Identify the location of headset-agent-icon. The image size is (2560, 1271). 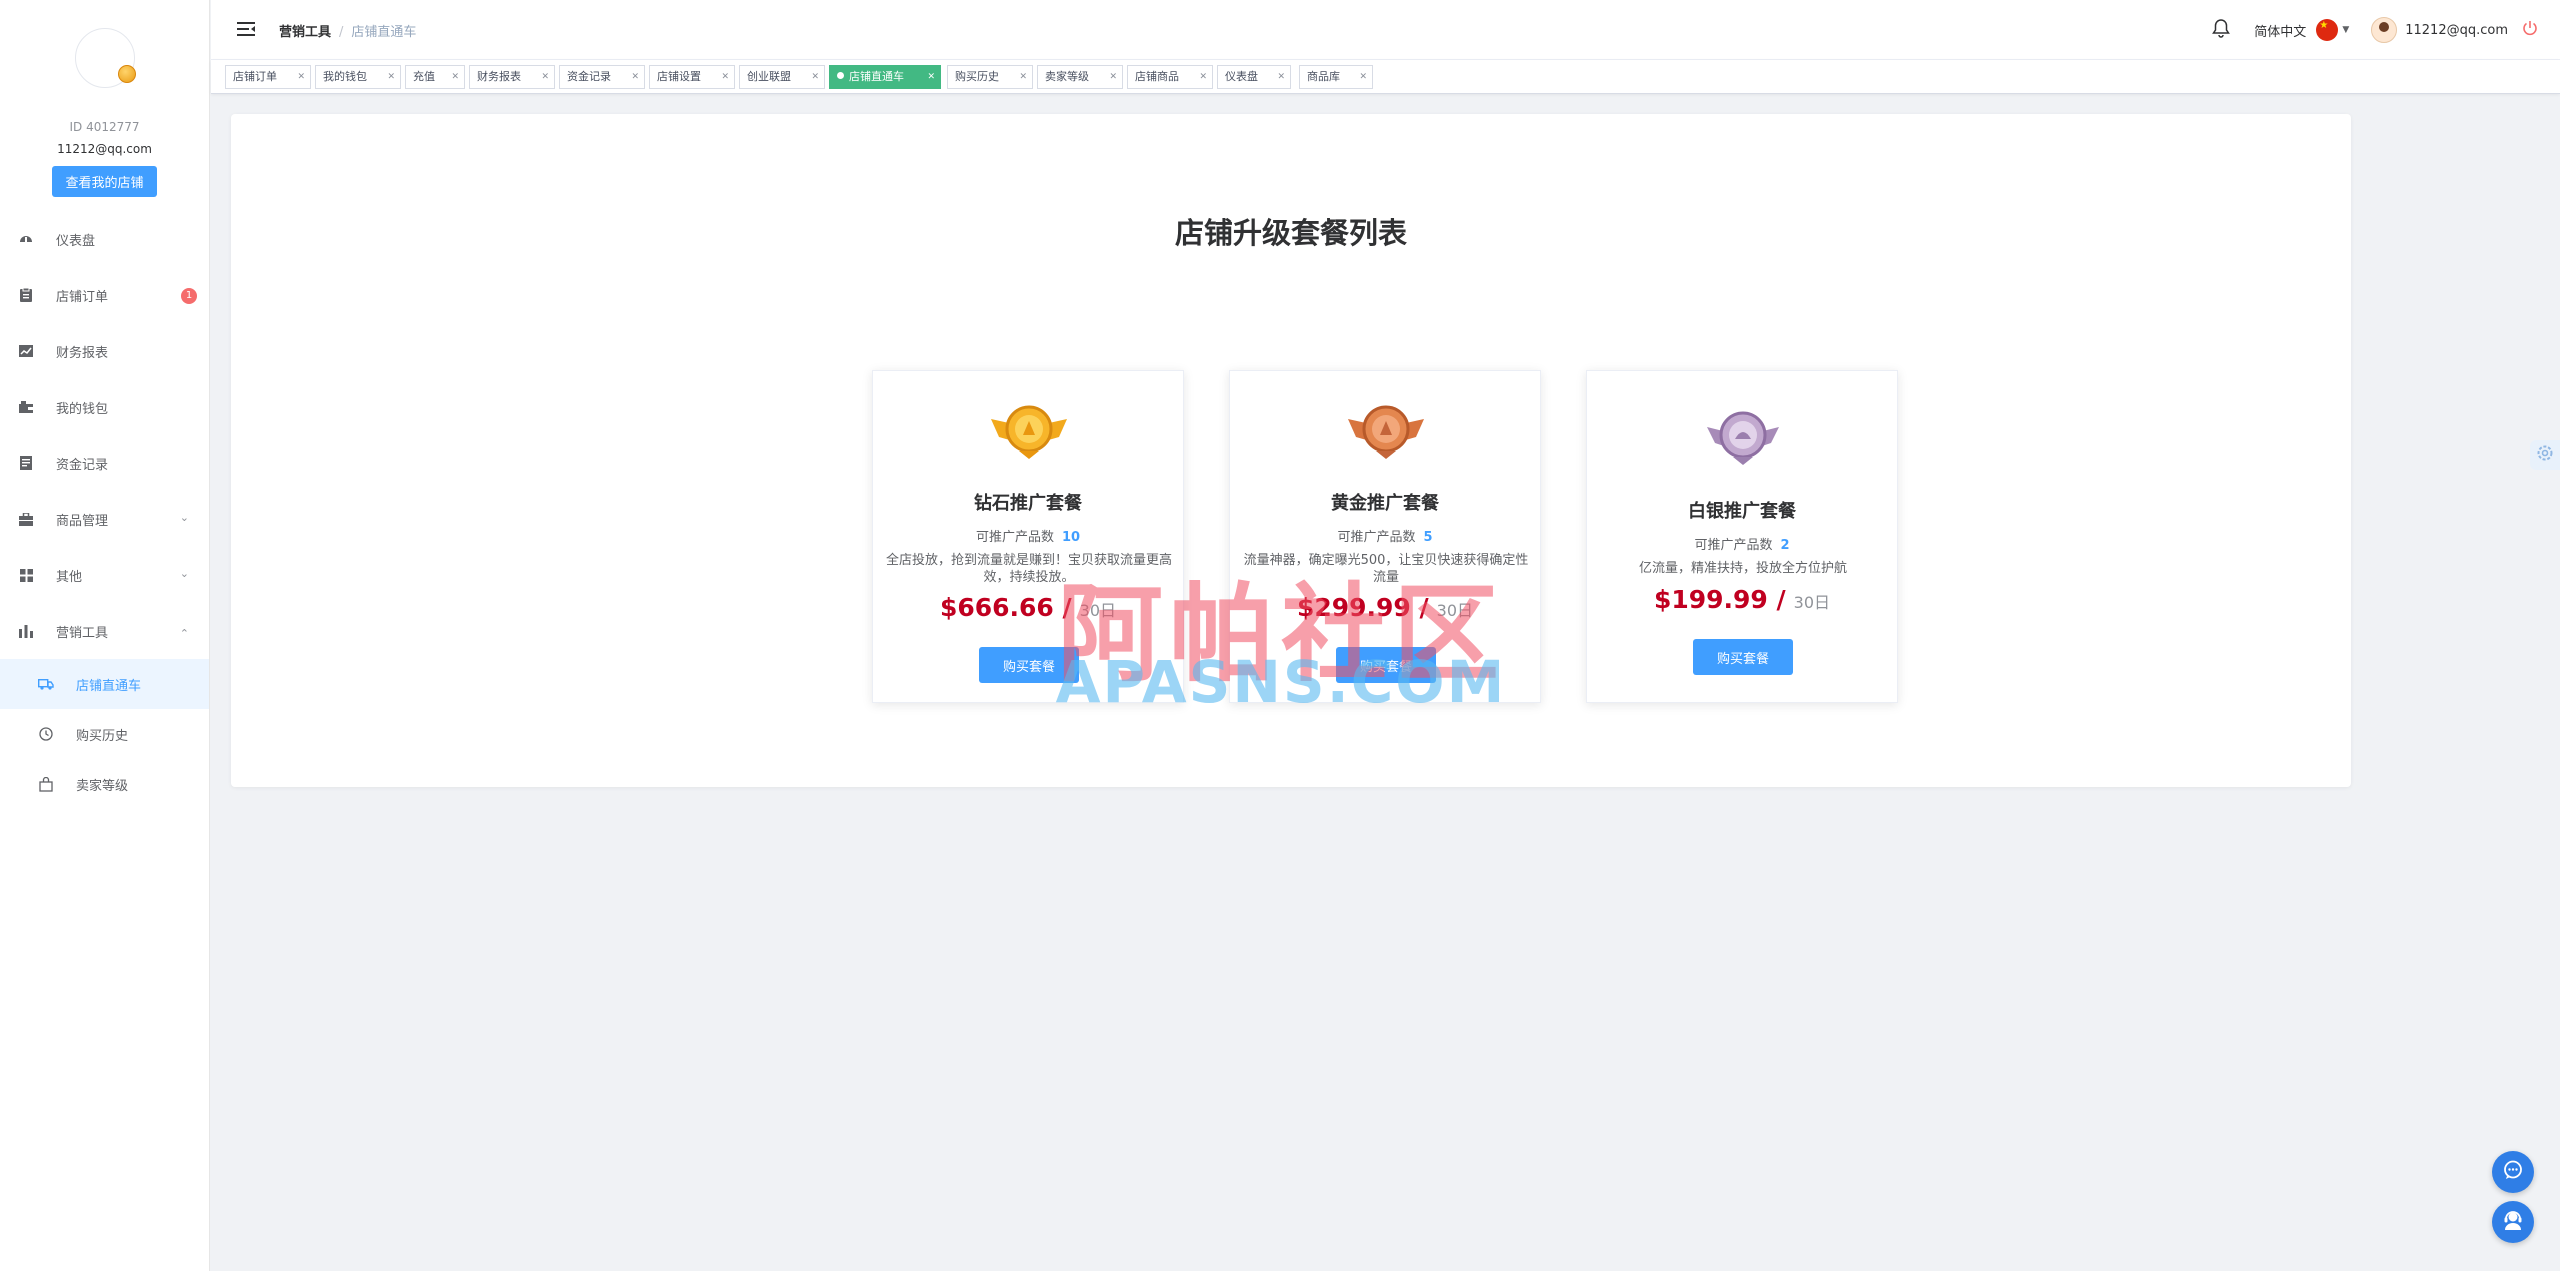
(2513, 1222).